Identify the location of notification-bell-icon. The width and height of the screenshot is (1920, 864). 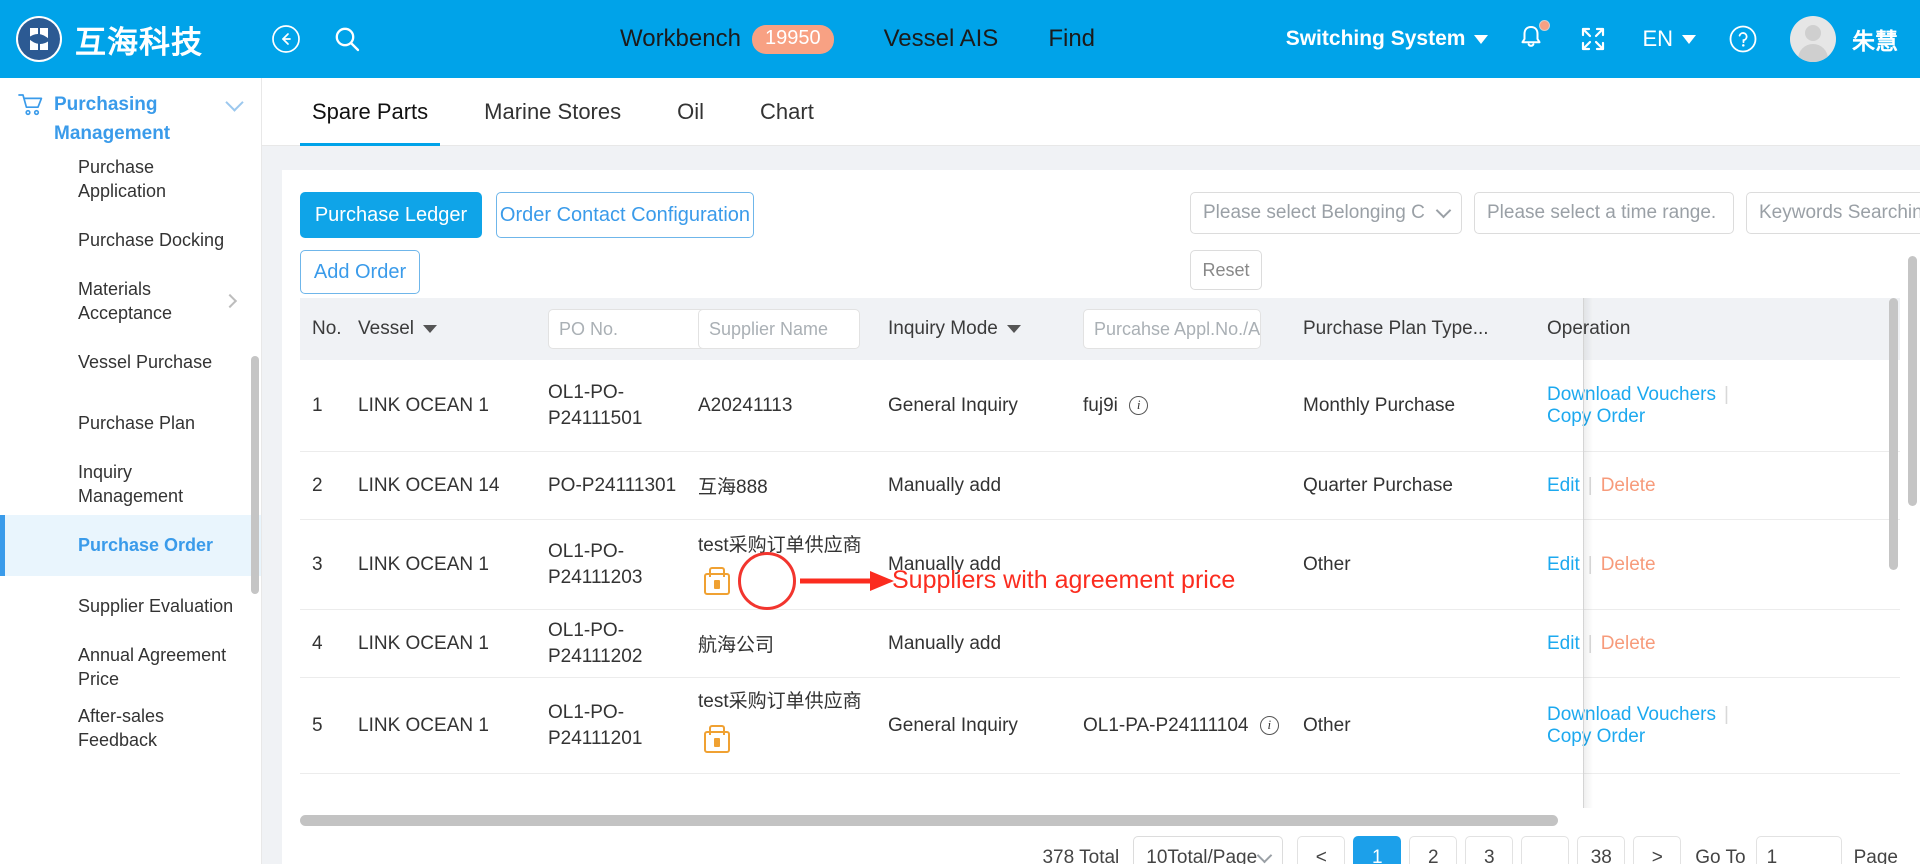
(1533, 38).